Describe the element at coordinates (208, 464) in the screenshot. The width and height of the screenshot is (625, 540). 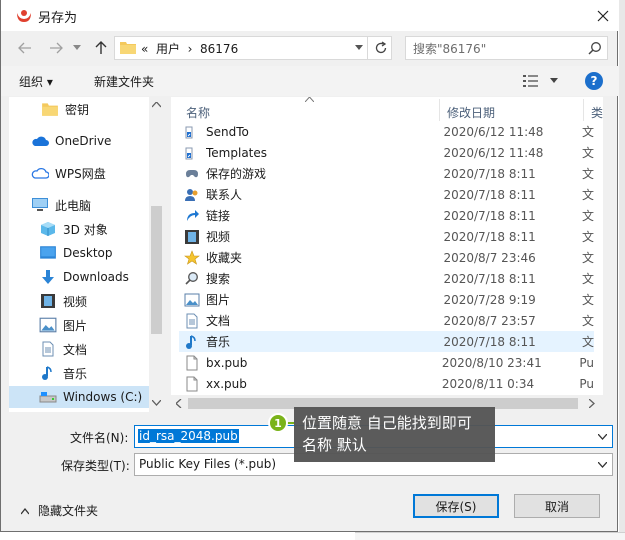
I see `filetype-value: Public Key Files (*.pub)` at that location.